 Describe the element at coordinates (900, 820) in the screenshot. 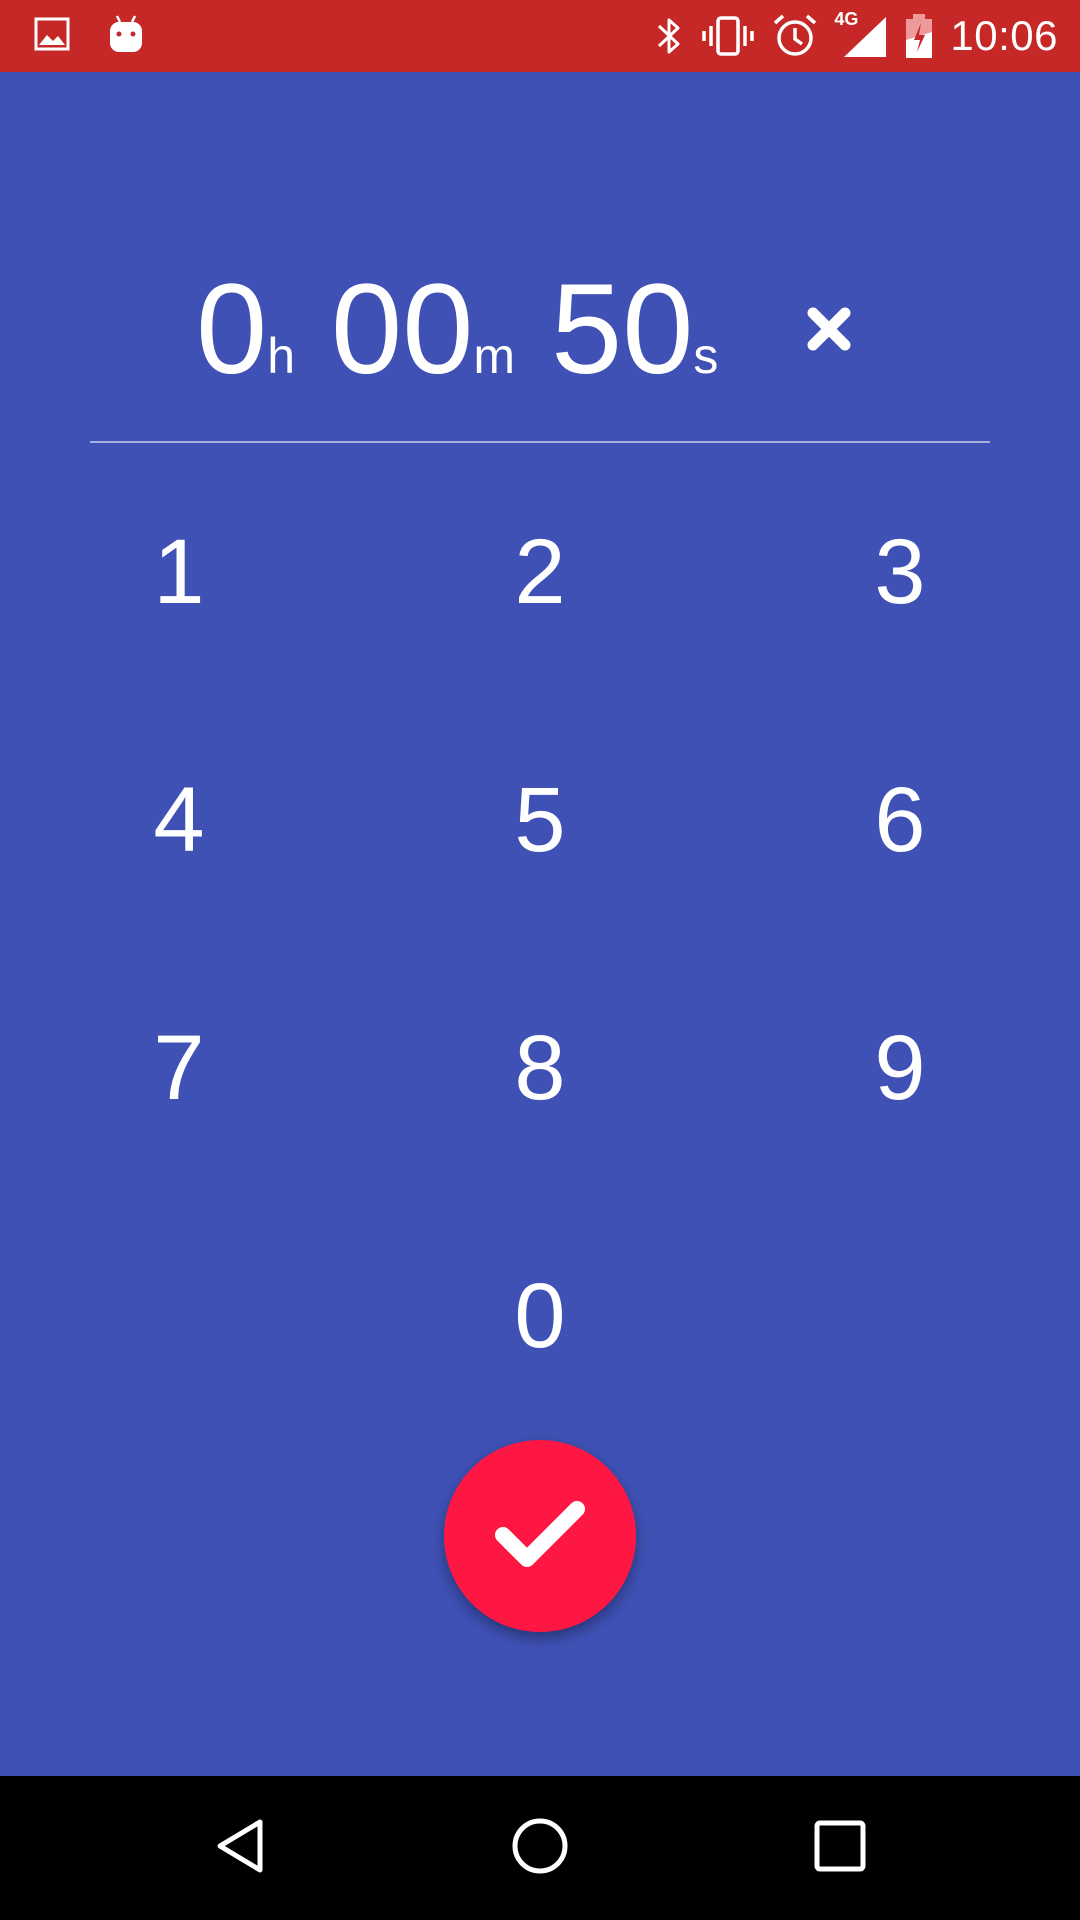

I see `key-6: 6` at that location.